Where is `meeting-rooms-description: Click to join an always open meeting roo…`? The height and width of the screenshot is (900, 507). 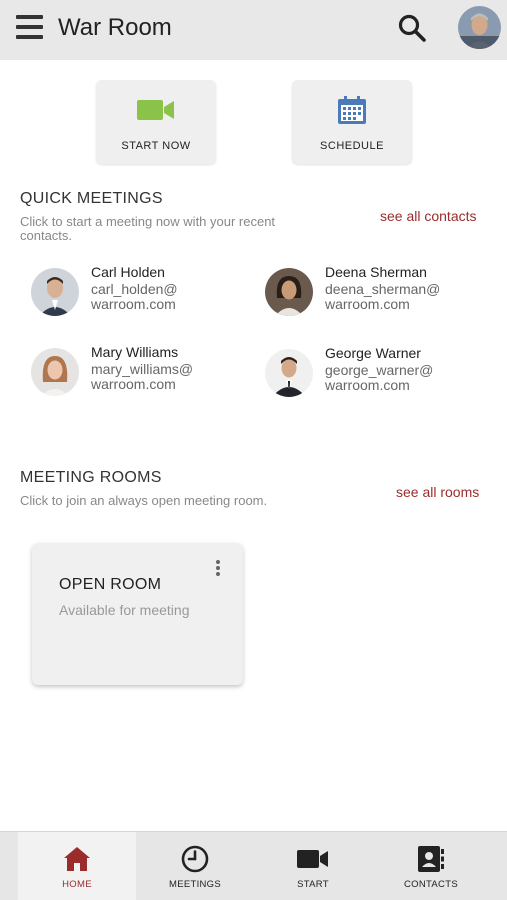
meeting-rooms-description: Click to join an always open meeting roo… is located at coordinates (144, 500).